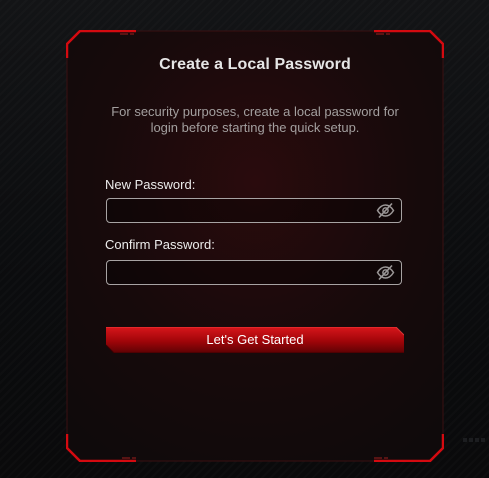 Image resolution: width=489 pixels, height=478 pixels. I want to click on background-decoration, so click(474, 440).